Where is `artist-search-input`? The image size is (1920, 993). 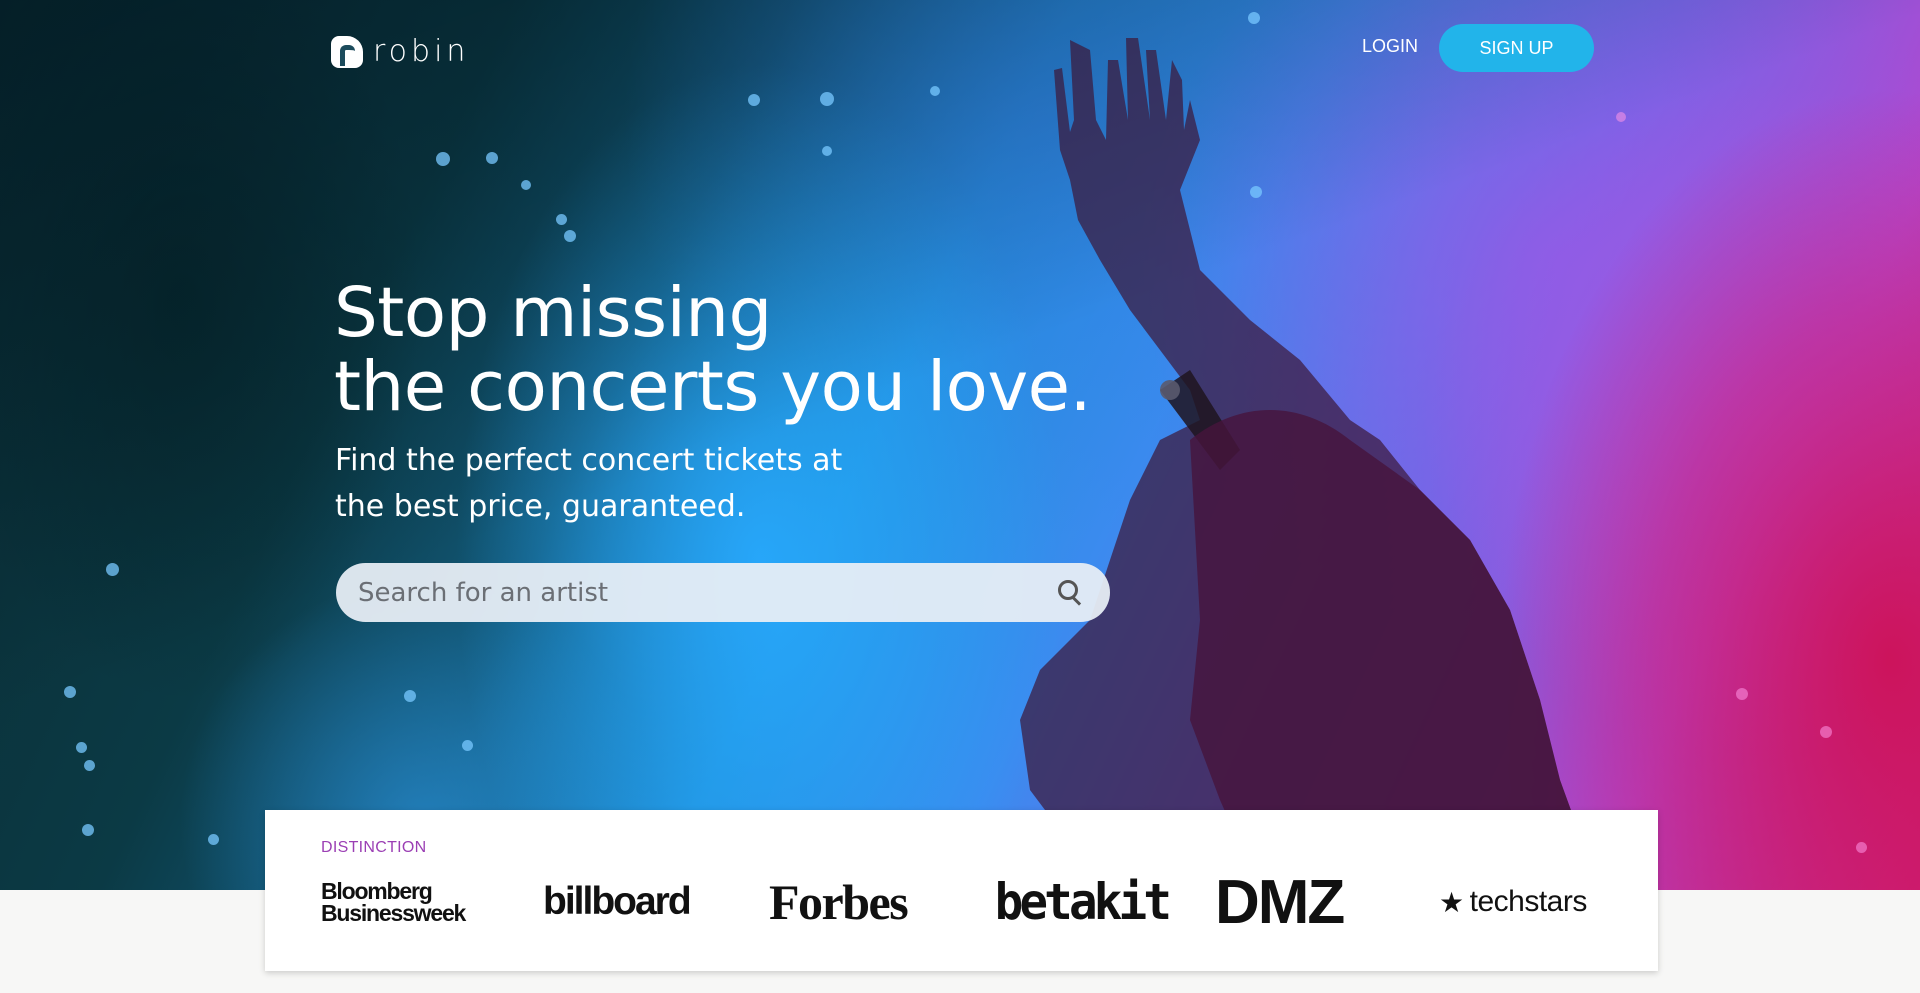
artist-search-input is located at coordinates (708, 592).